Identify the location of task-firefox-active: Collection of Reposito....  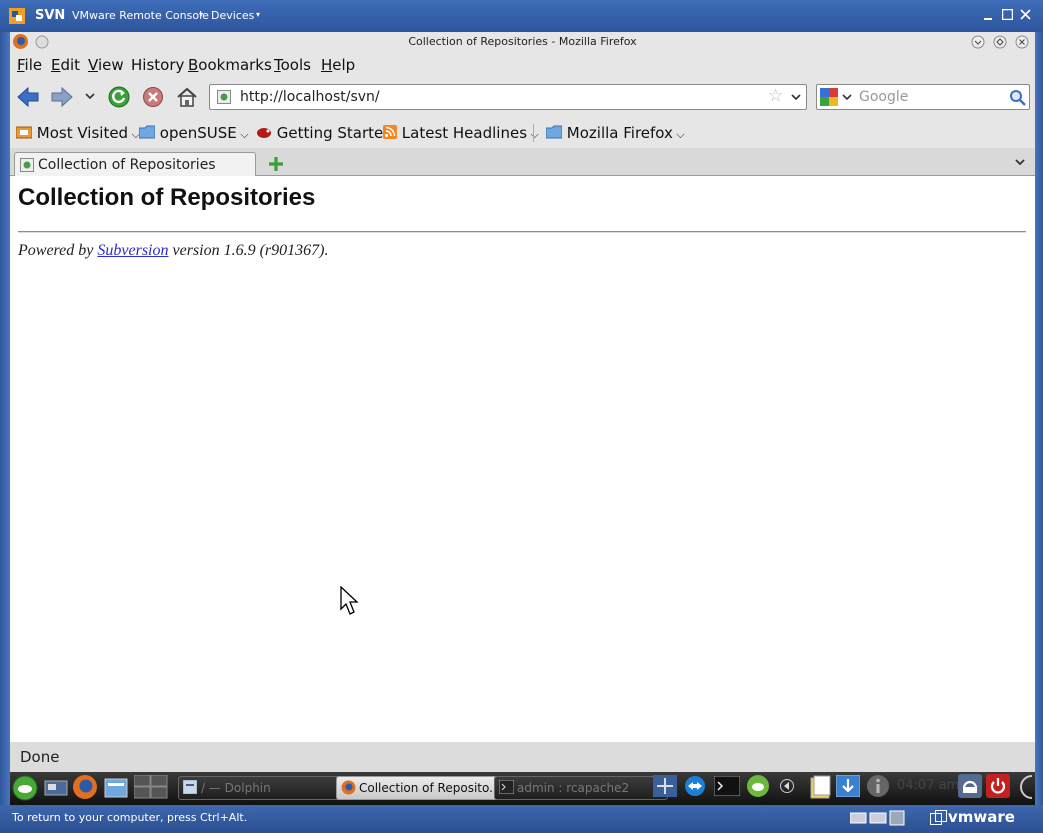
(423, 788).